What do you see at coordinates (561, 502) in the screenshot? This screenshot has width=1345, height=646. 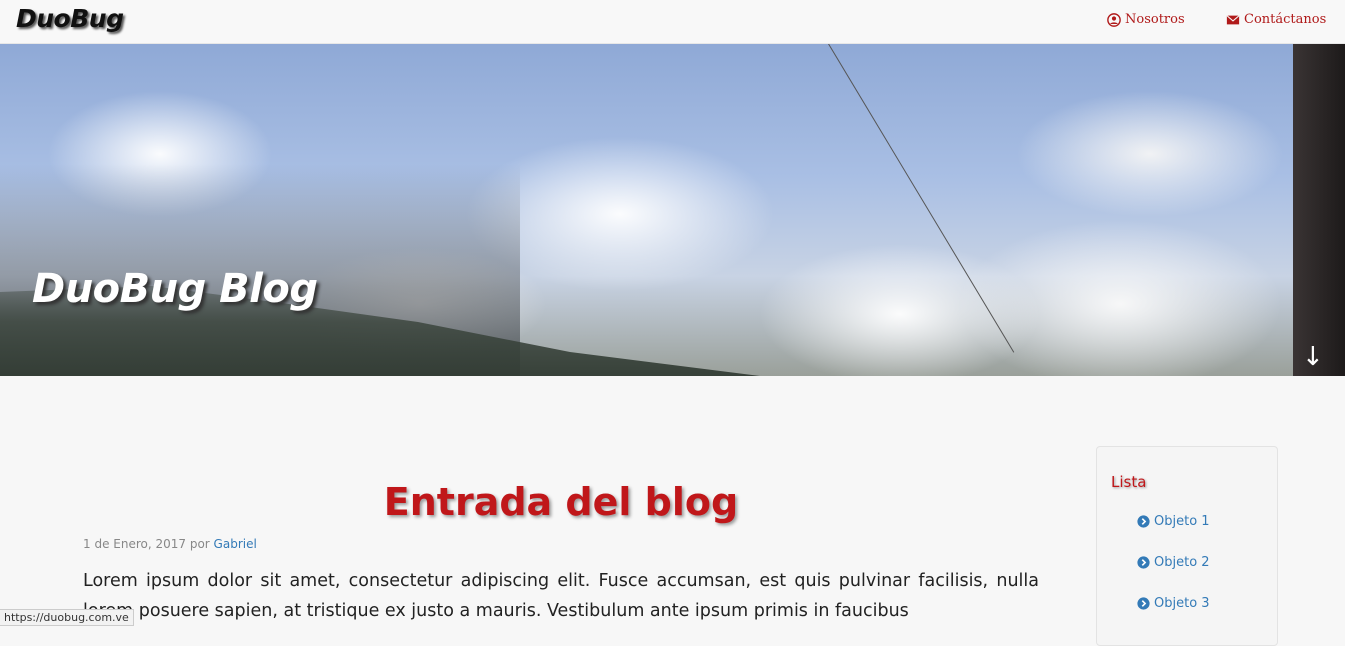 I see `post-title: Entrada del blog` at bounding box center [561, 502].